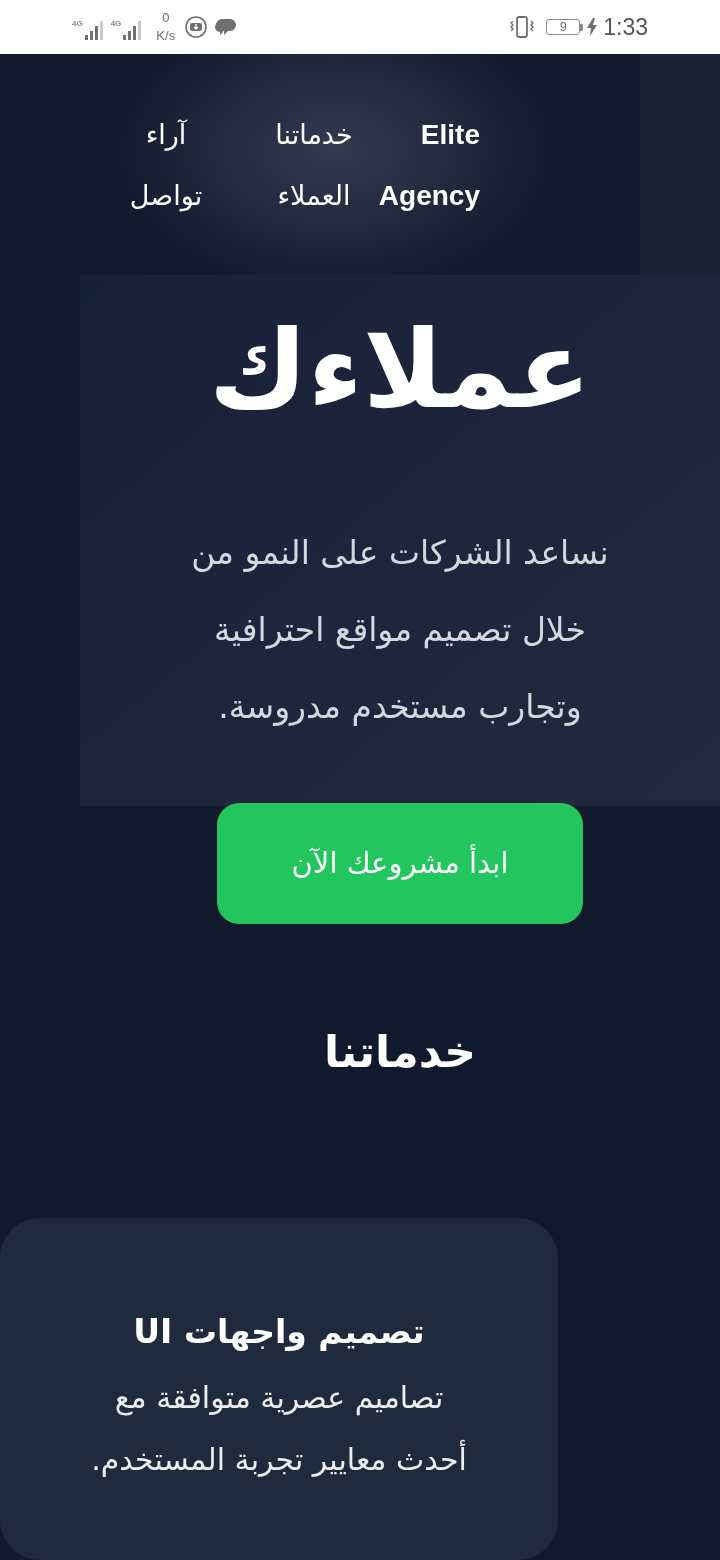 This screenshot has height=1560, width=720. I want to click on nav-link: آراء, so click(166, 134).